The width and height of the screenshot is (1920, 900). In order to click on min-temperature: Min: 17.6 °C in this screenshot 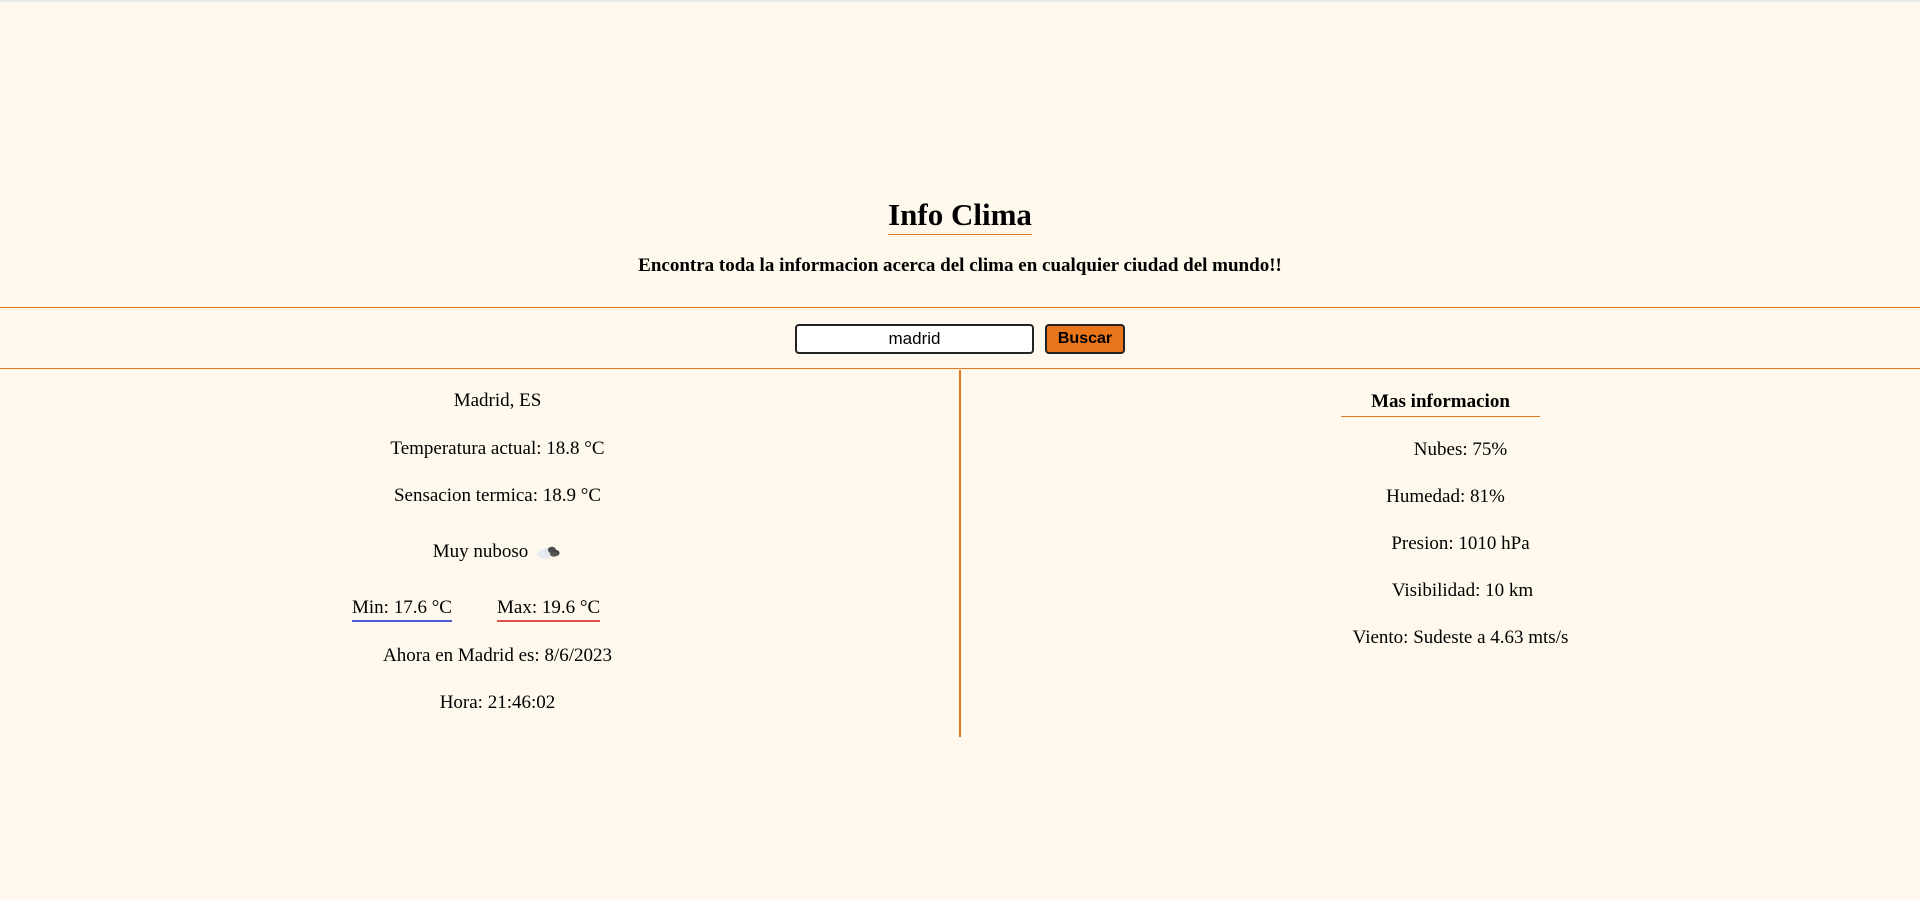, I will do `click(402, 609)`.